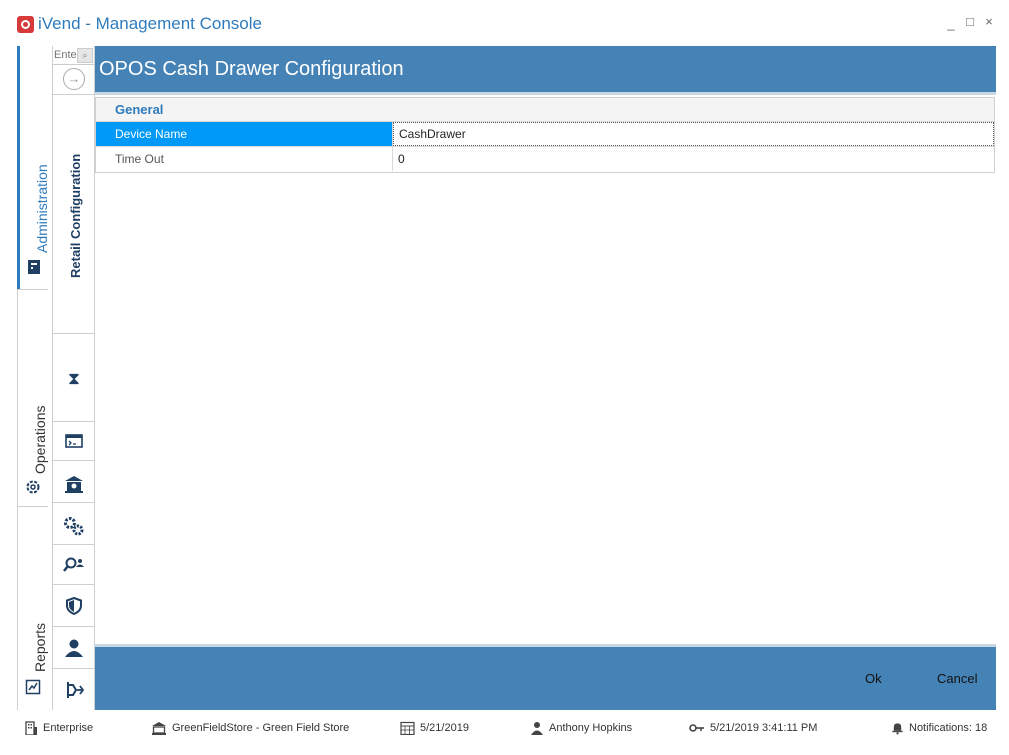 The width and height of the screenshot is (1009, 755). I want to click on status-user-text: Anthony Hopkins, so click(591, 728).